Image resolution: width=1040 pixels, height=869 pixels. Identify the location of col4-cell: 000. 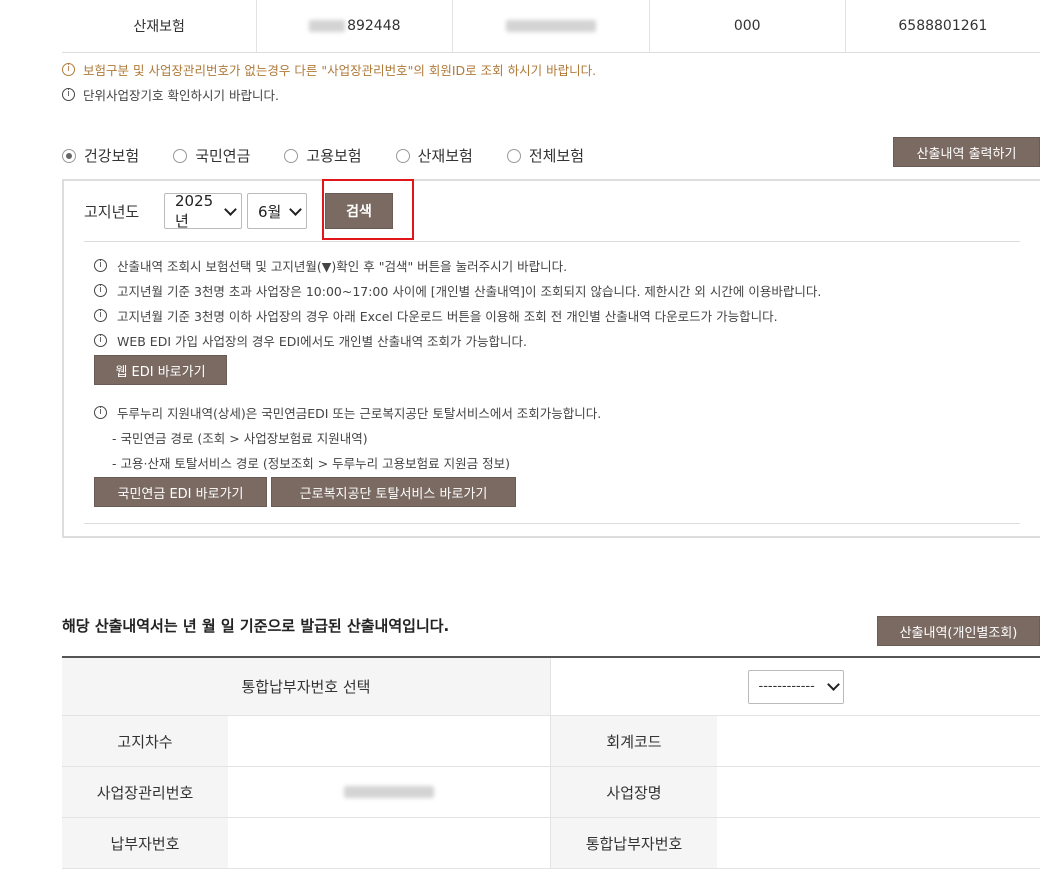
(748, 26).